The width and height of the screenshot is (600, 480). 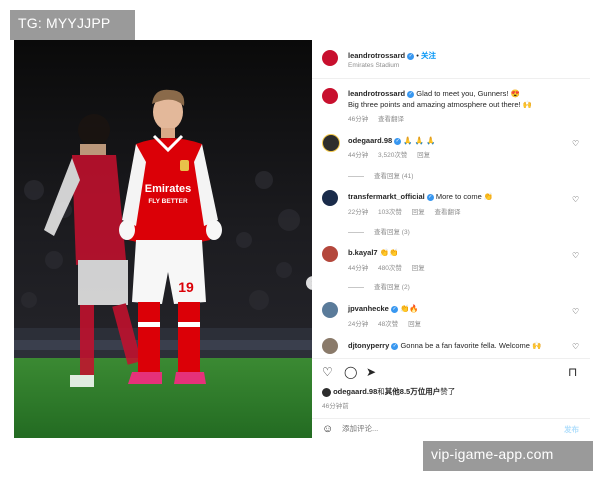 I want to click on comment-likes: 48次赞, so click(x=388, y=324).